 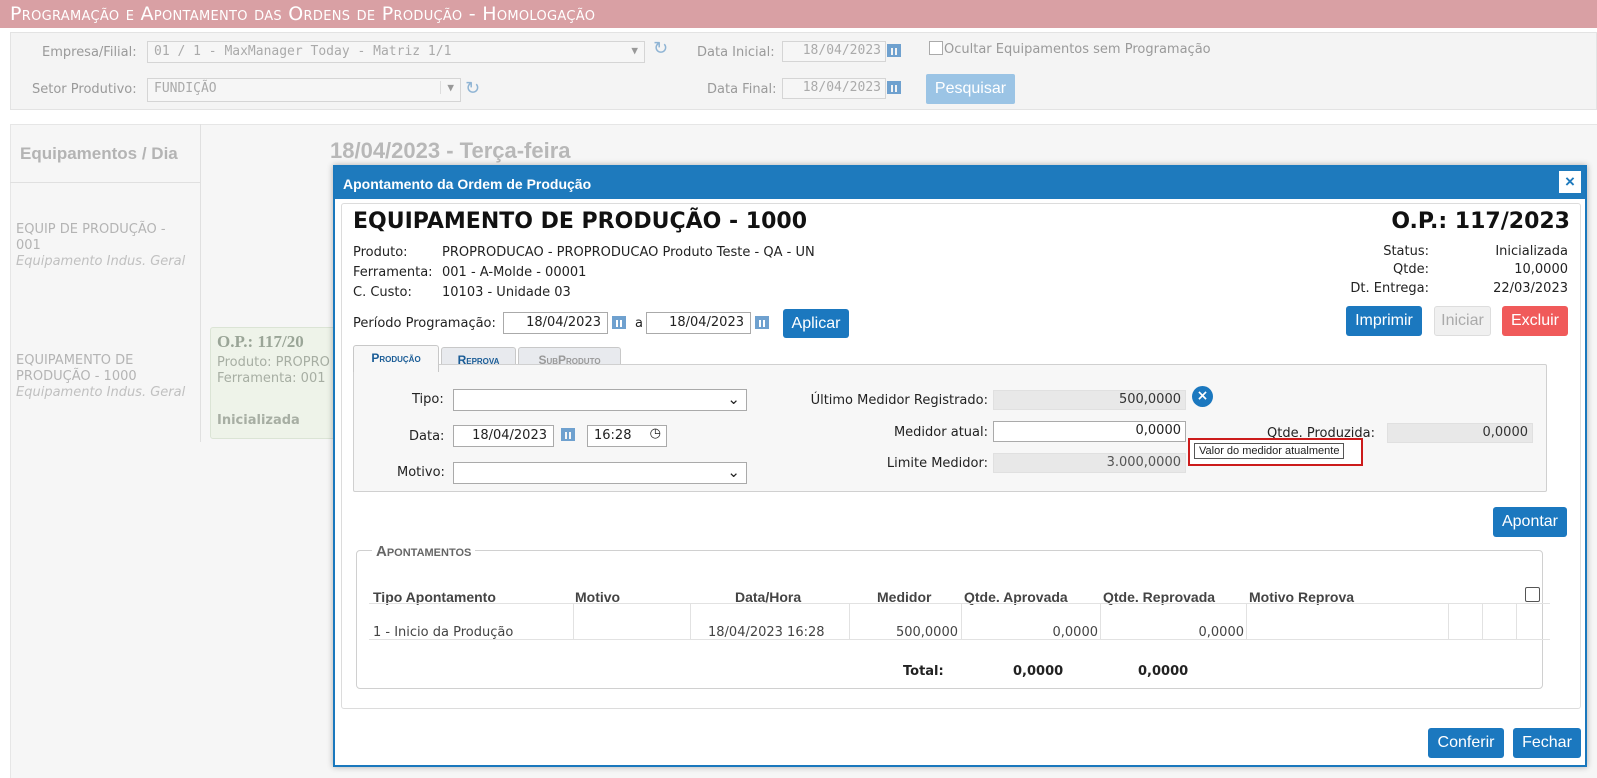 What do you see at coordinates (816, 323) in the screenshot?
I see `aplicar-button: Aplicar` at bounding box center [816, 323].